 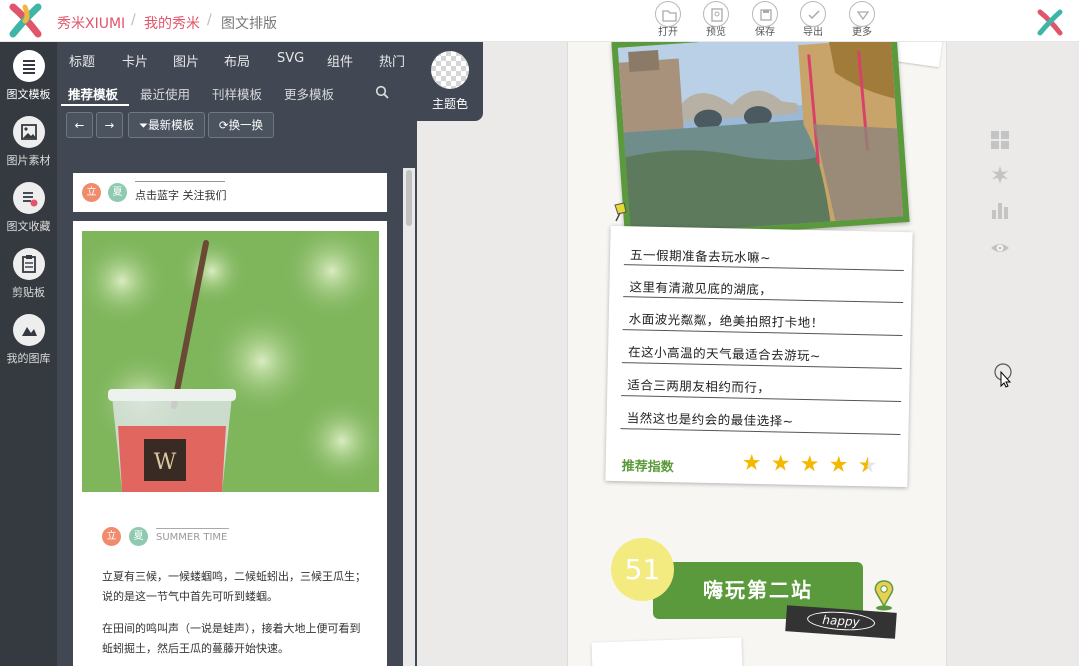 I want to click on theme-color-picker: 主题色, so click(x=450, y=81).